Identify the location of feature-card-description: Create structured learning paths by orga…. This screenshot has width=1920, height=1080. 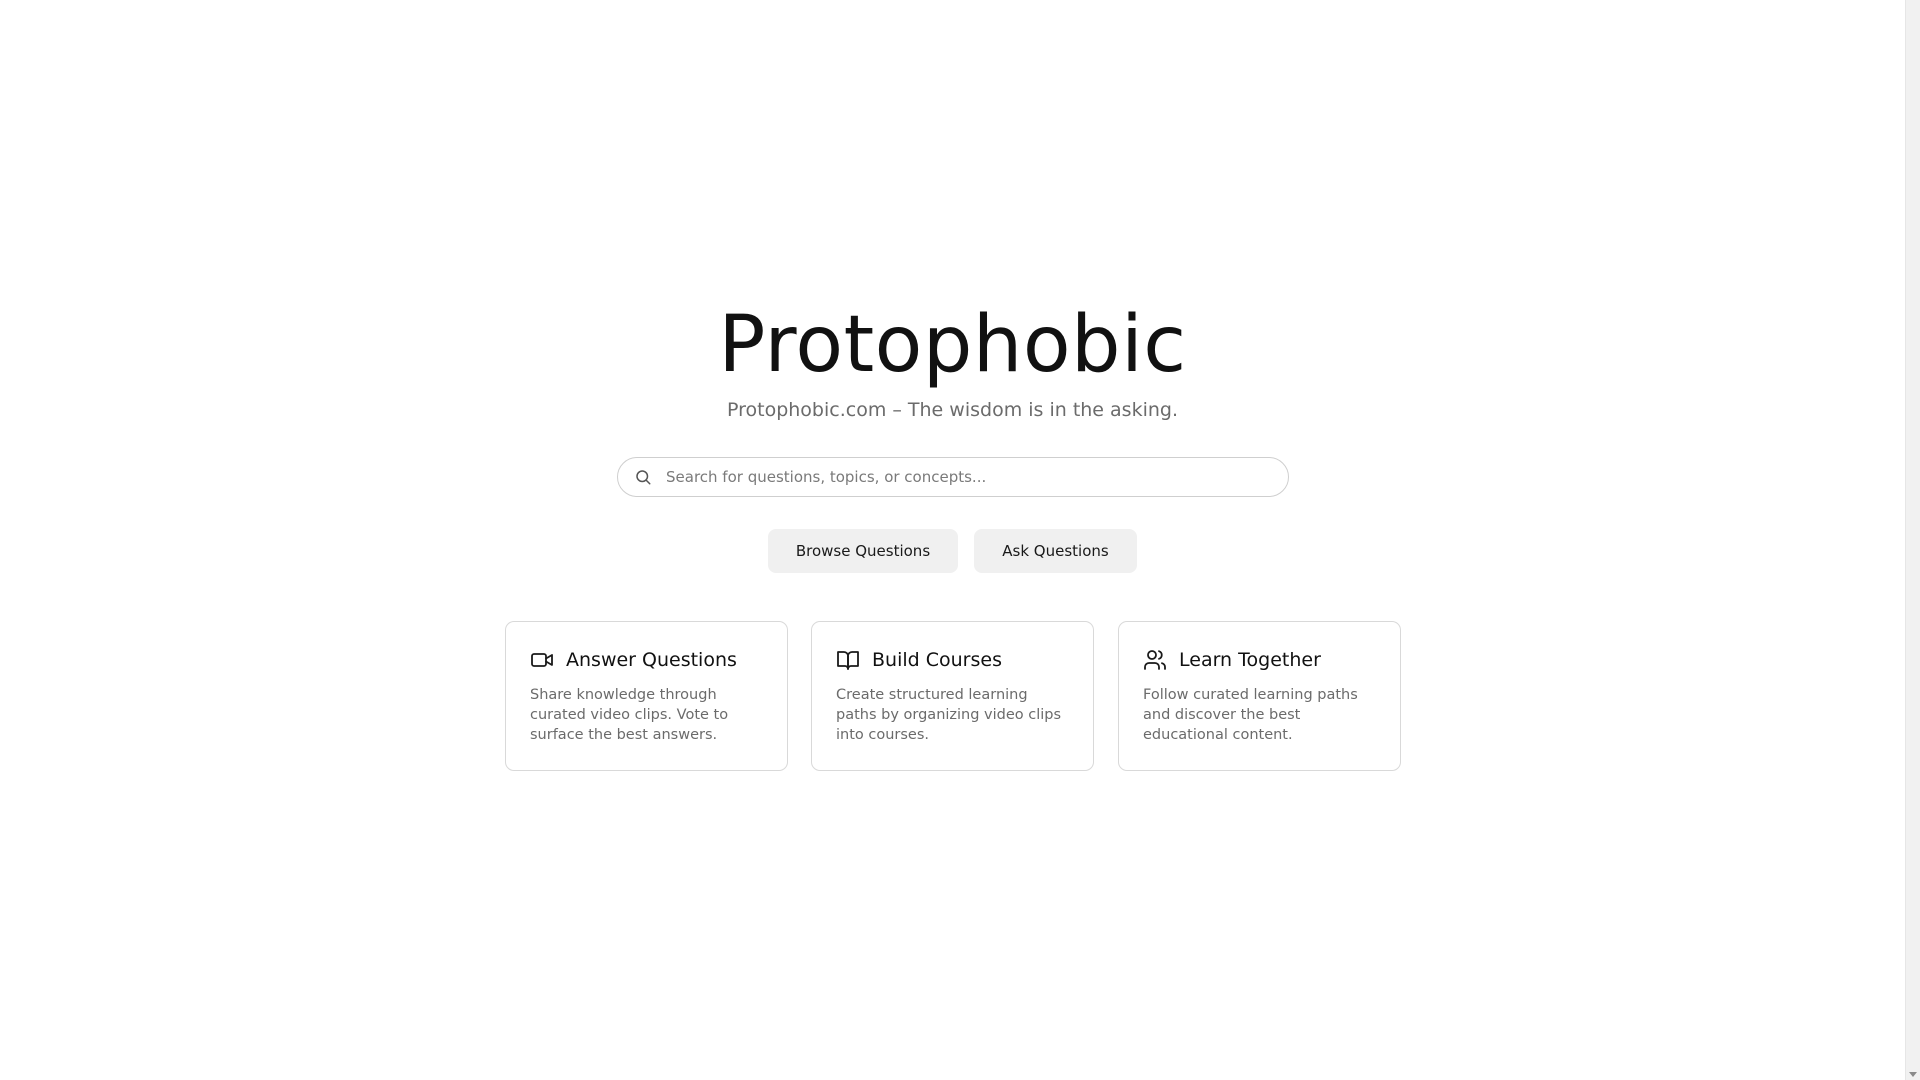
(949, 715).